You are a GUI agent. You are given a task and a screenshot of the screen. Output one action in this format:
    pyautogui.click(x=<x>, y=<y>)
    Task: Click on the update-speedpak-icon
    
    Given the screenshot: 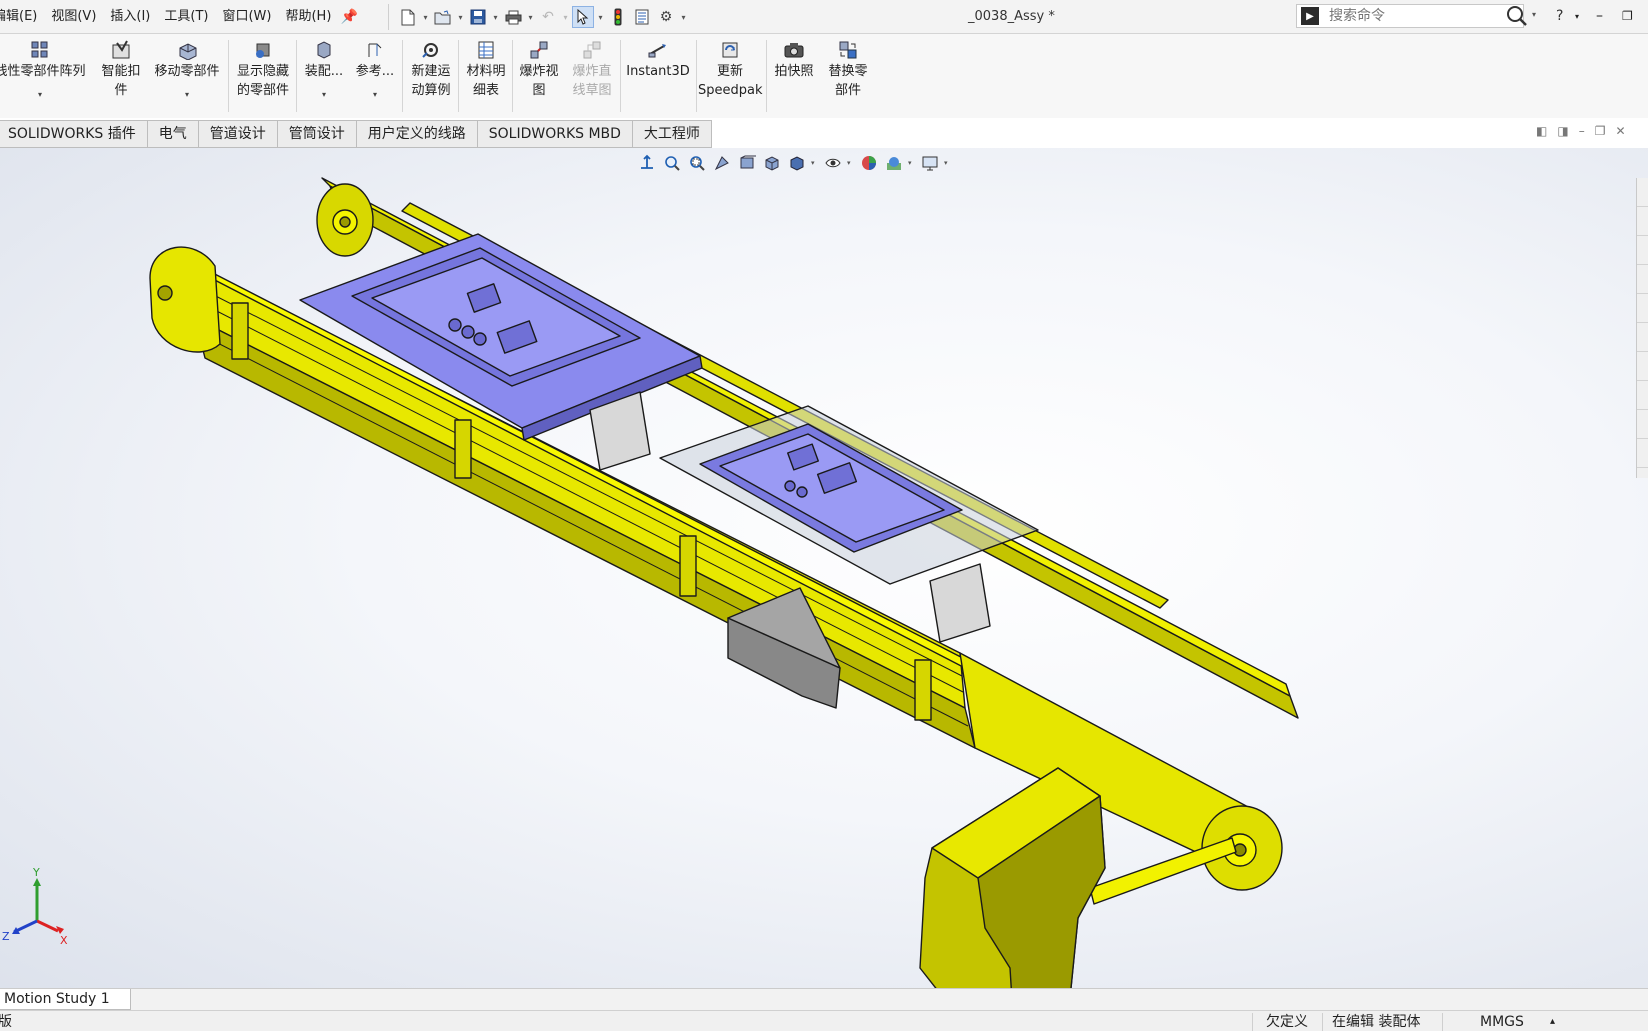 What is the action you would take?
    pyautogui.click(x=730, y=50)
    